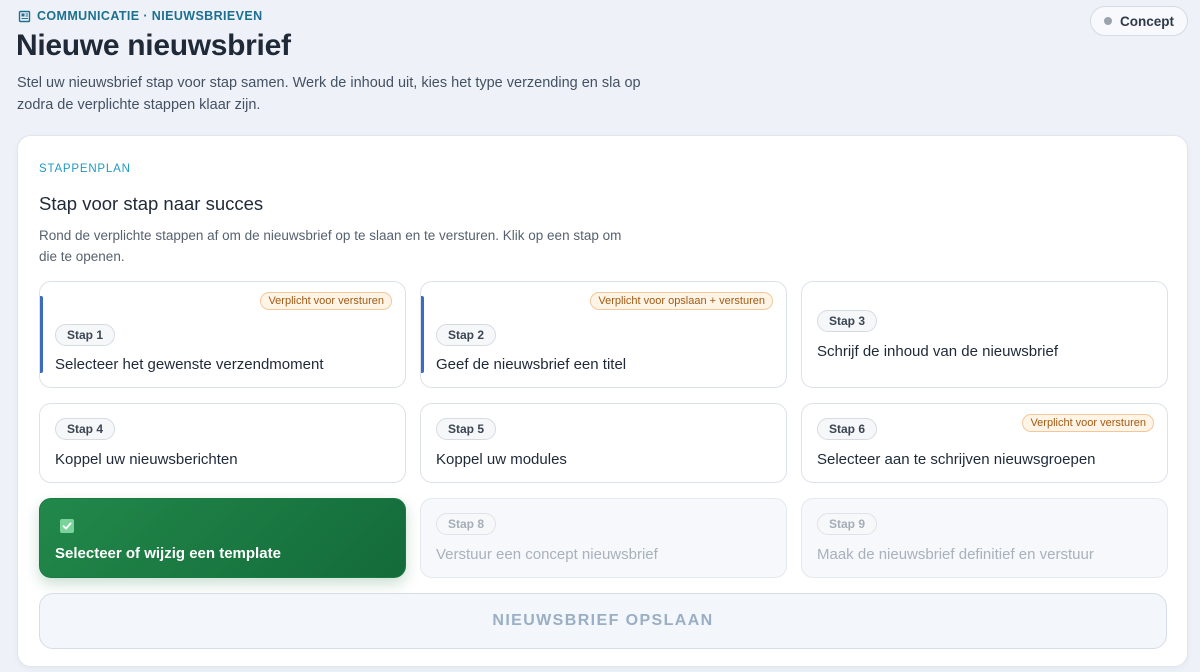  I want to click on step-badge: Stap 3, so click(847, 321).